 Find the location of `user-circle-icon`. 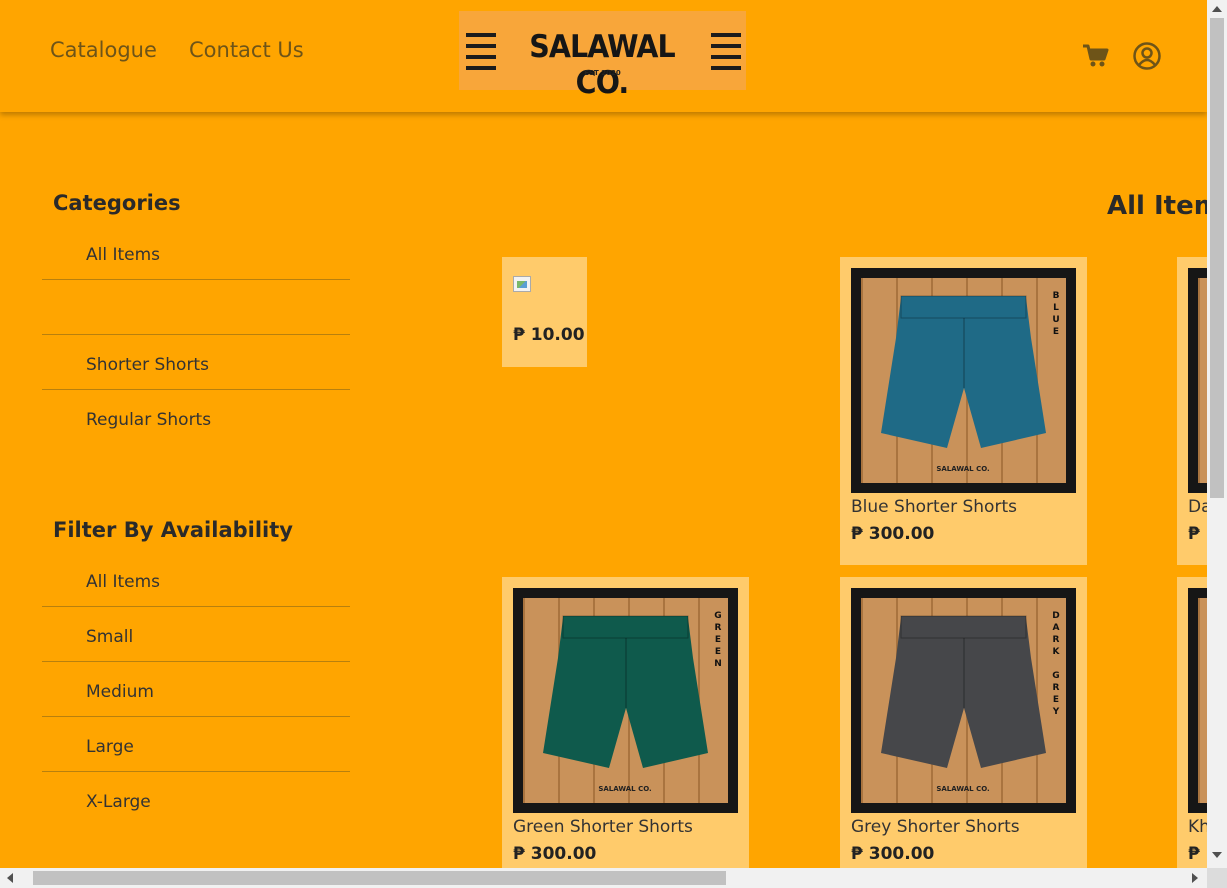

user-circle-icon is located at coordinates (1147, 56).